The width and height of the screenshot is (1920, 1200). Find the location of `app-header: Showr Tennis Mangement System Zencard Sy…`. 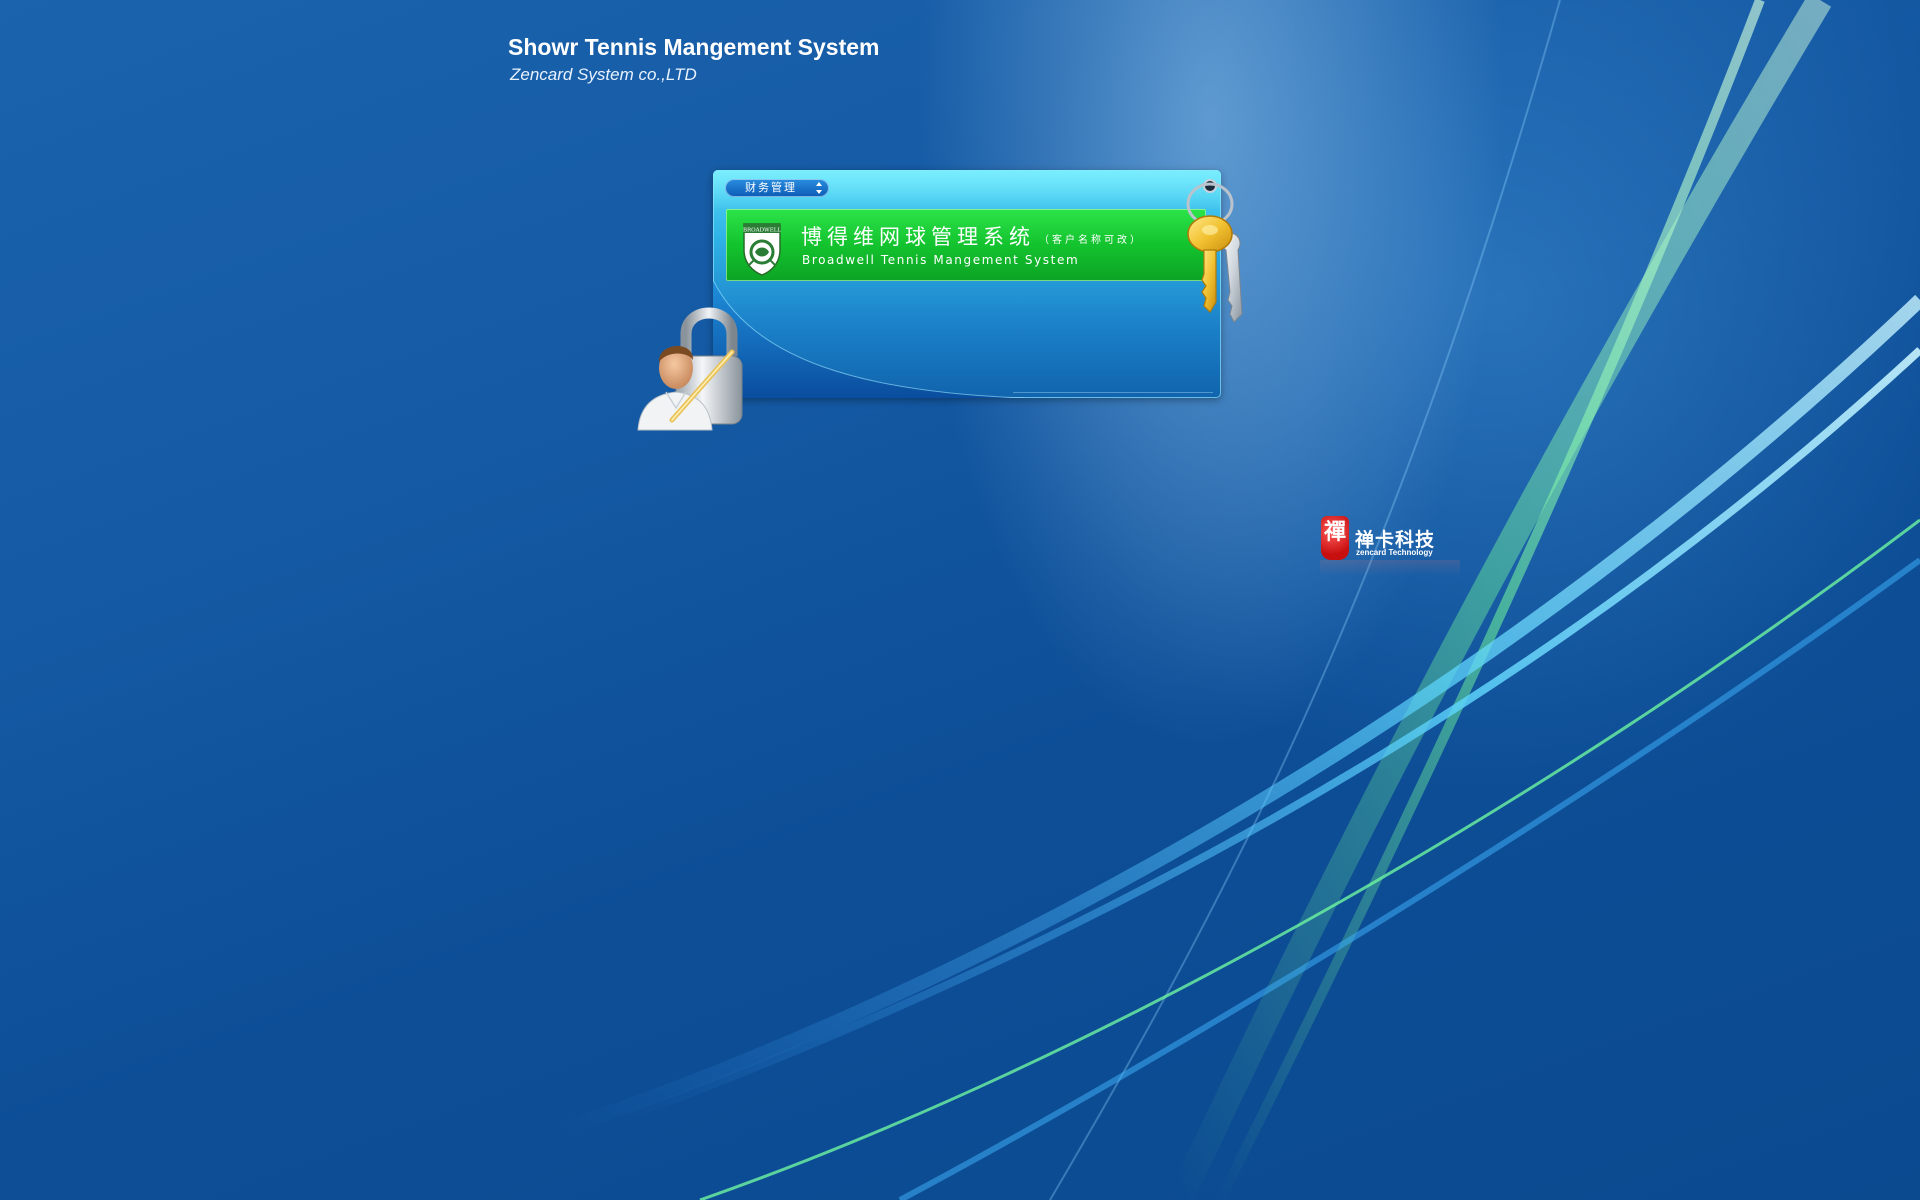

app-header: Showr Tennis Mangement System Zencard Sy… is located at coordinates (693, 59).